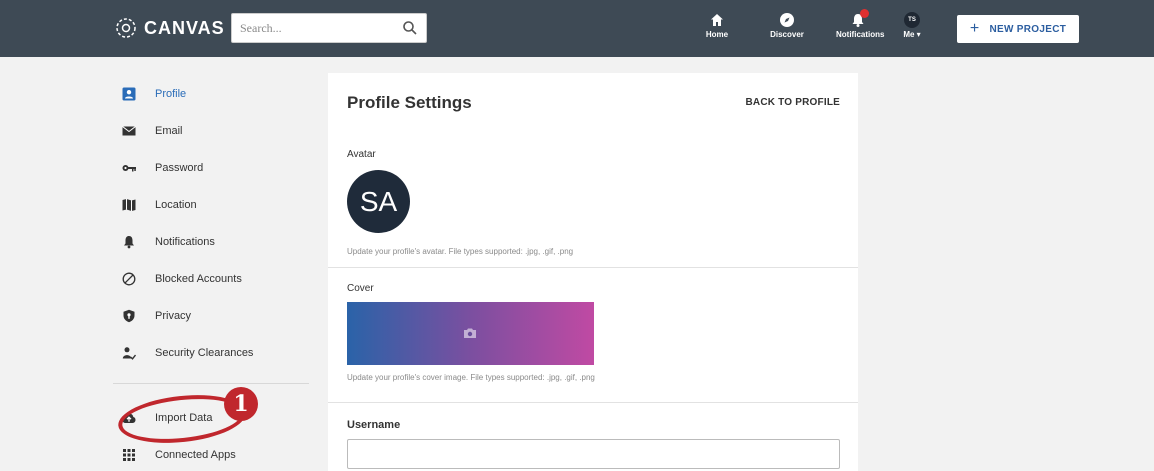 The width and height of the screenshot is (1154, 471). Describe the element at coordinates (312, 28) in the screenshot. I see `search-input` at that location.